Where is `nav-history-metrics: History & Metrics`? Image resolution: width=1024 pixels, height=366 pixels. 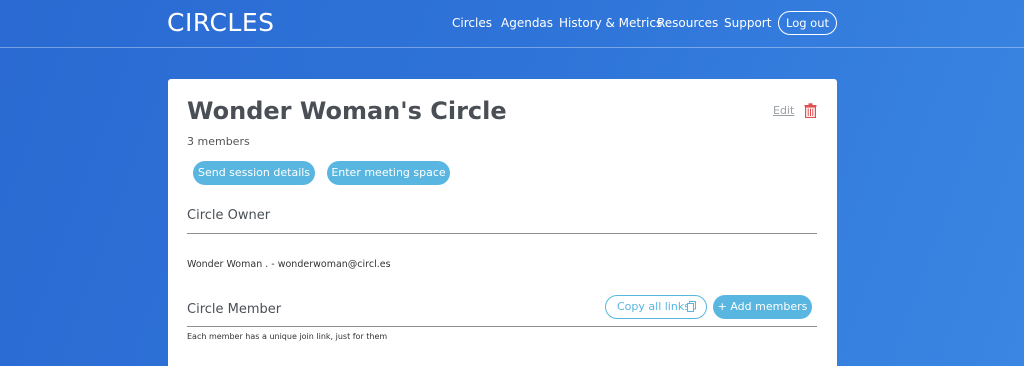 nav-history-metrics: History & Metrics is located at coordinates (610, 23).